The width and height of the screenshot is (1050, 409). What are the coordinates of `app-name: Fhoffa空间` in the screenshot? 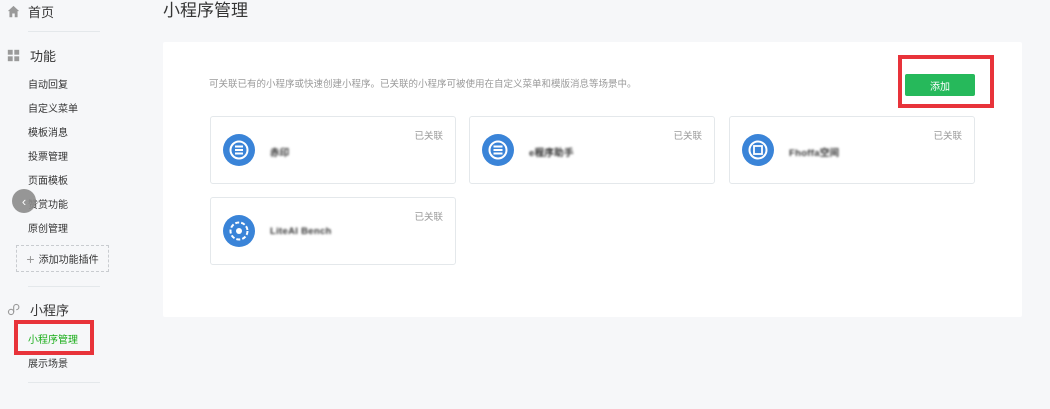 It's located at (814, 153).